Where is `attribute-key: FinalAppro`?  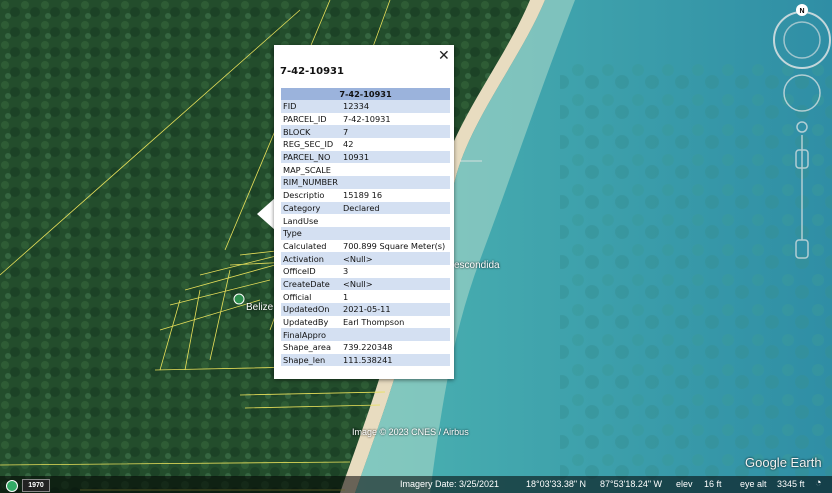
attribute-key: FinalAppro is located at coordinates (311, 335).